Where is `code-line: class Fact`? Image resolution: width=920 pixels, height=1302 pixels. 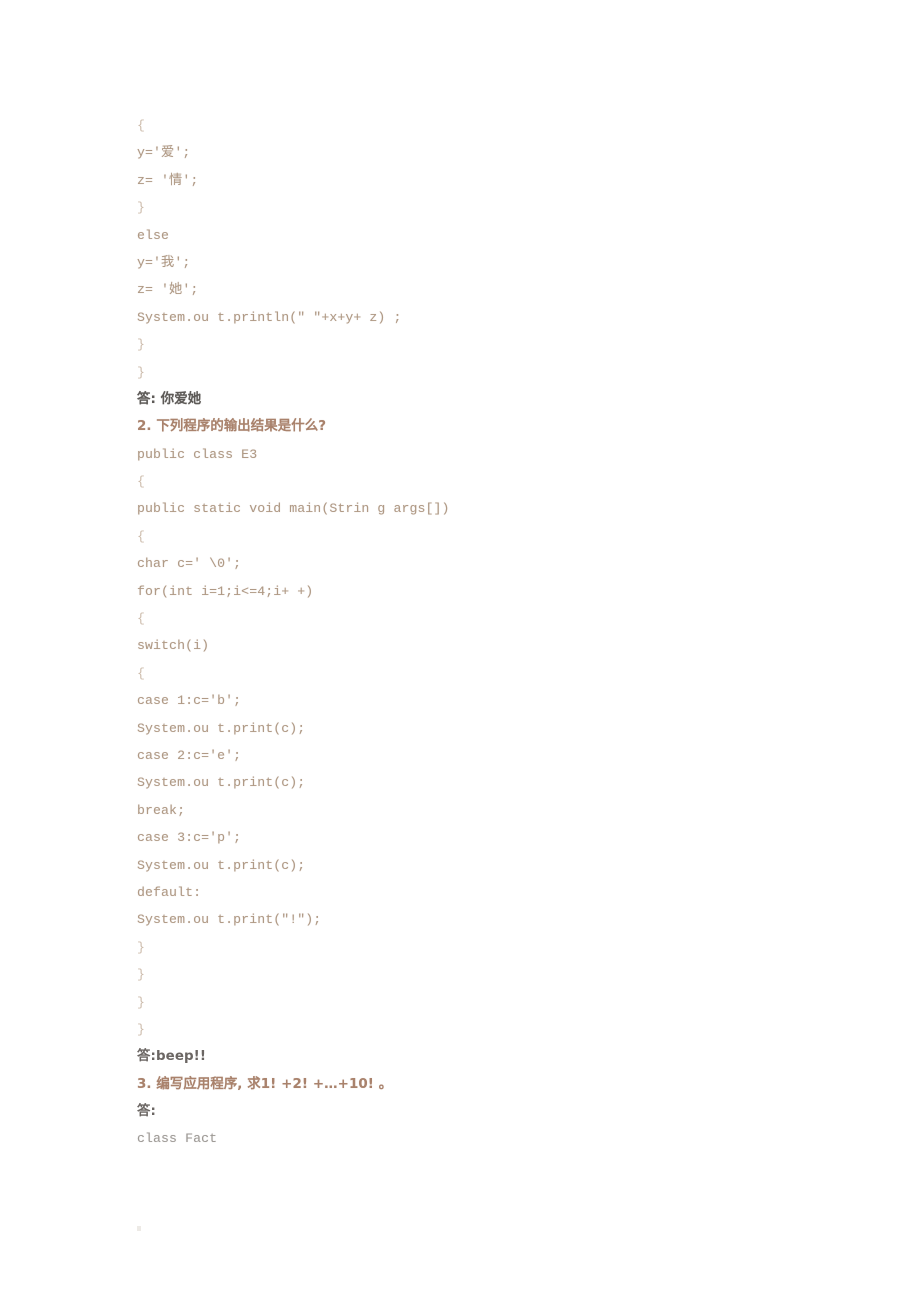 code-line: class Fact is located at coordinates (177, 1139).